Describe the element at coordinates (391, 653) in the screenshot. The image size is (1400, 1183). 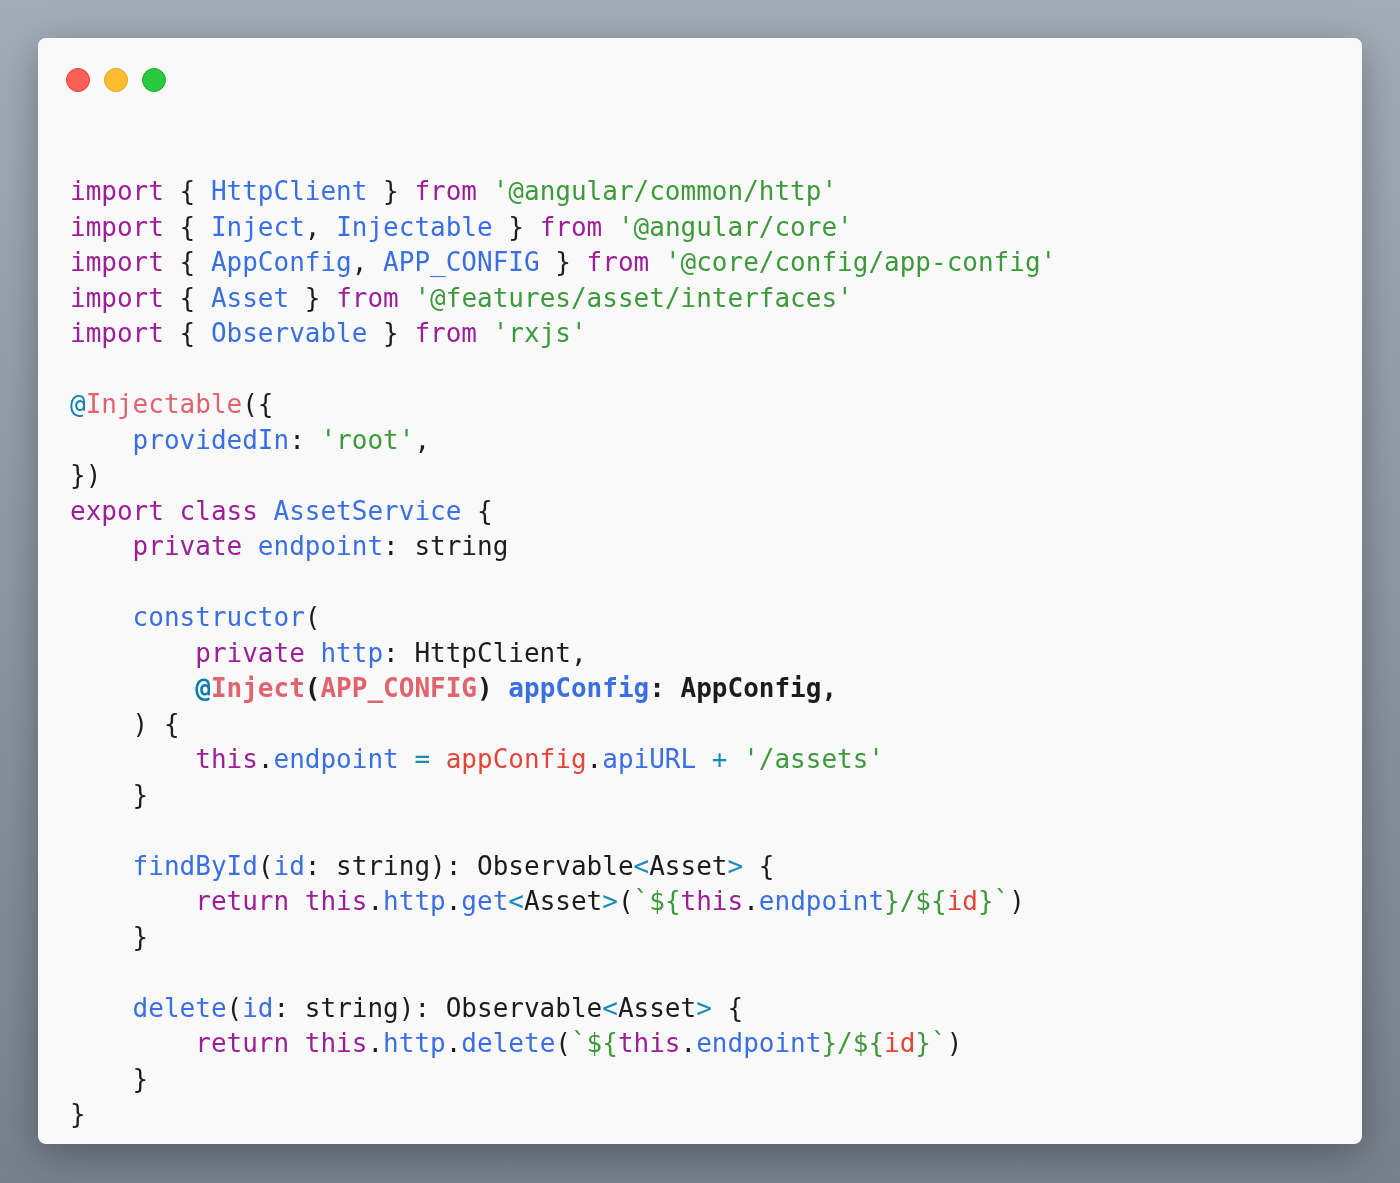
I see `code-line: private http: HttpClient,` at that location.